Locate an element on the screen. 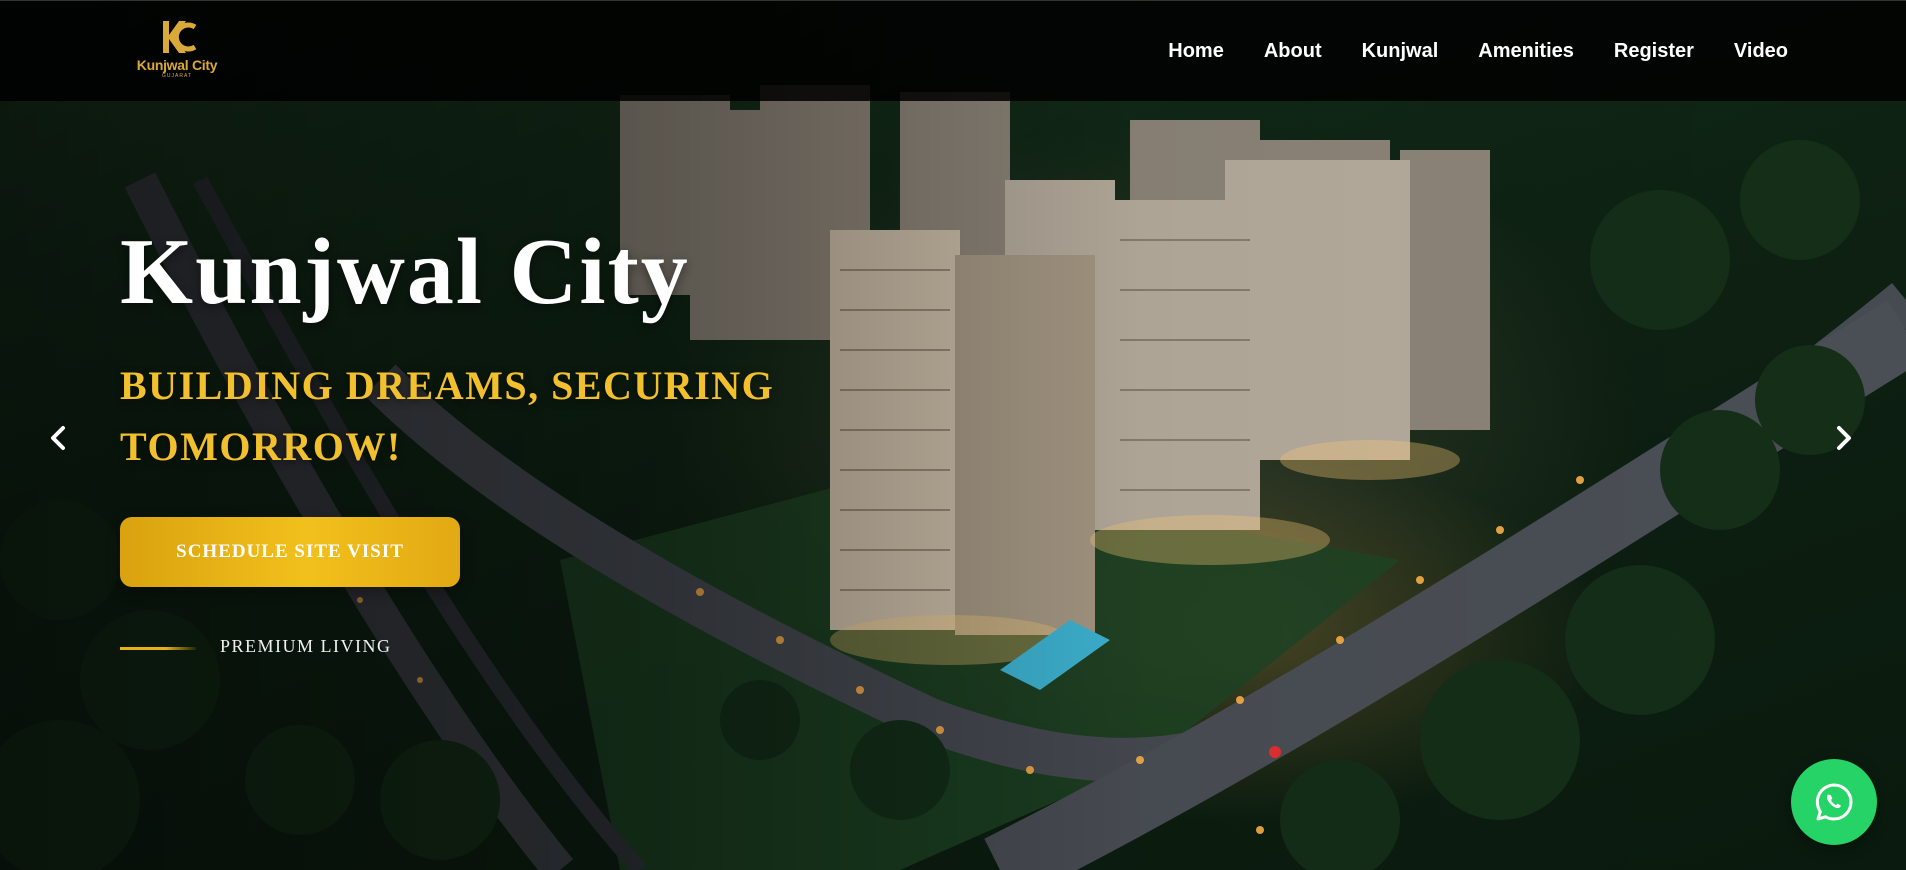 This screenshot has width=1906, height=870. nav-link-home: Home is located at coordinates (1196, 51).